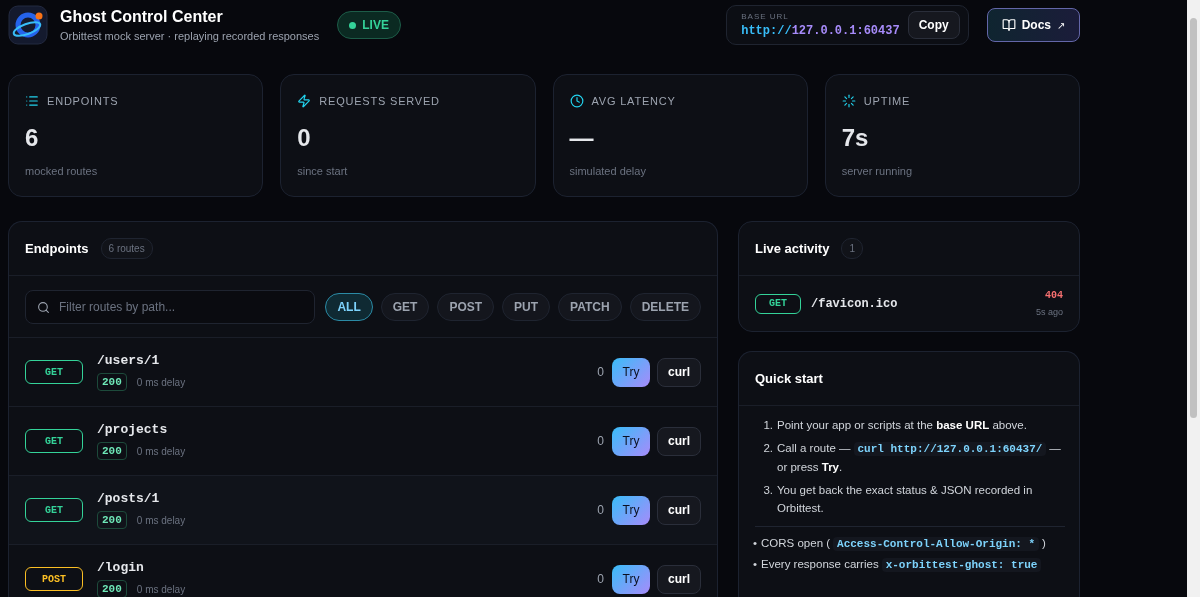 Image resolution: width=1200 pixels, height=597 pixels. What do you see at coordinates (887, 101) in the screenshot?
I see `stat-label: UPTIME` at bounding box center [887, 101].